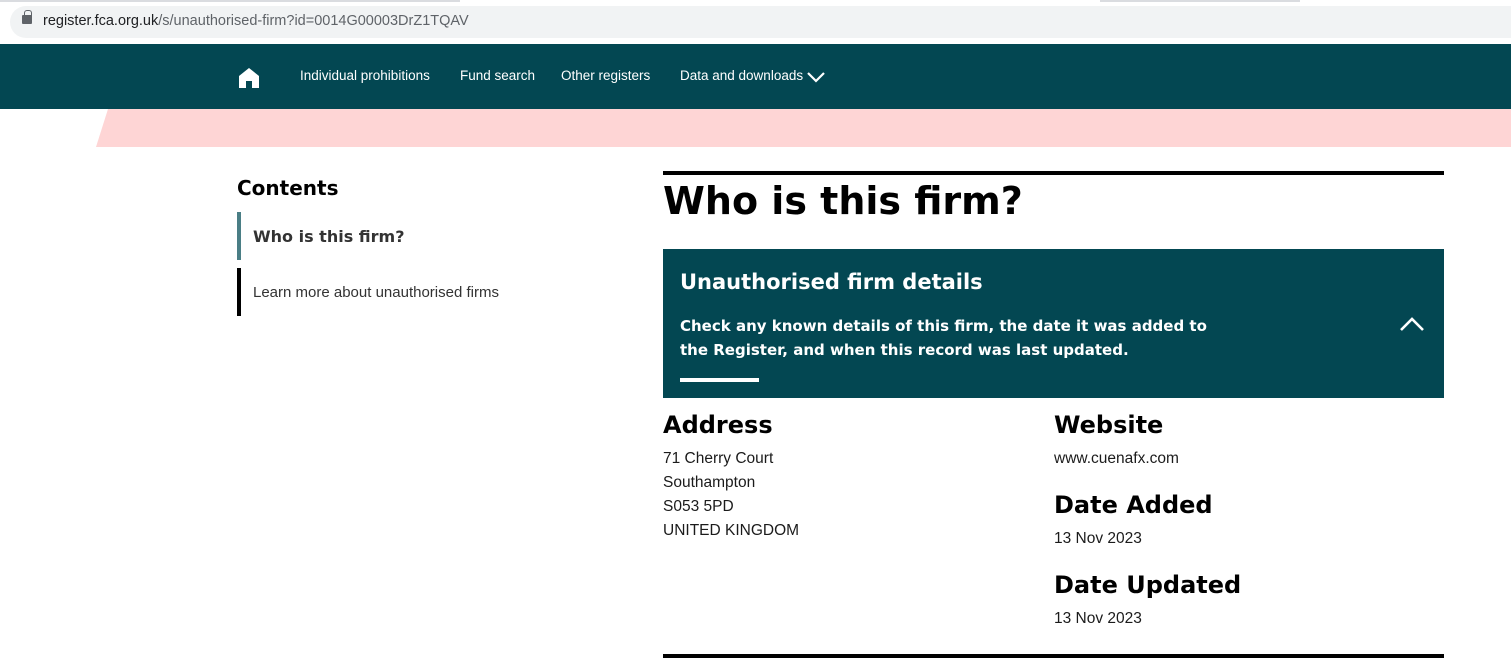  I want to click on toc-indicator, so click(239, 292).